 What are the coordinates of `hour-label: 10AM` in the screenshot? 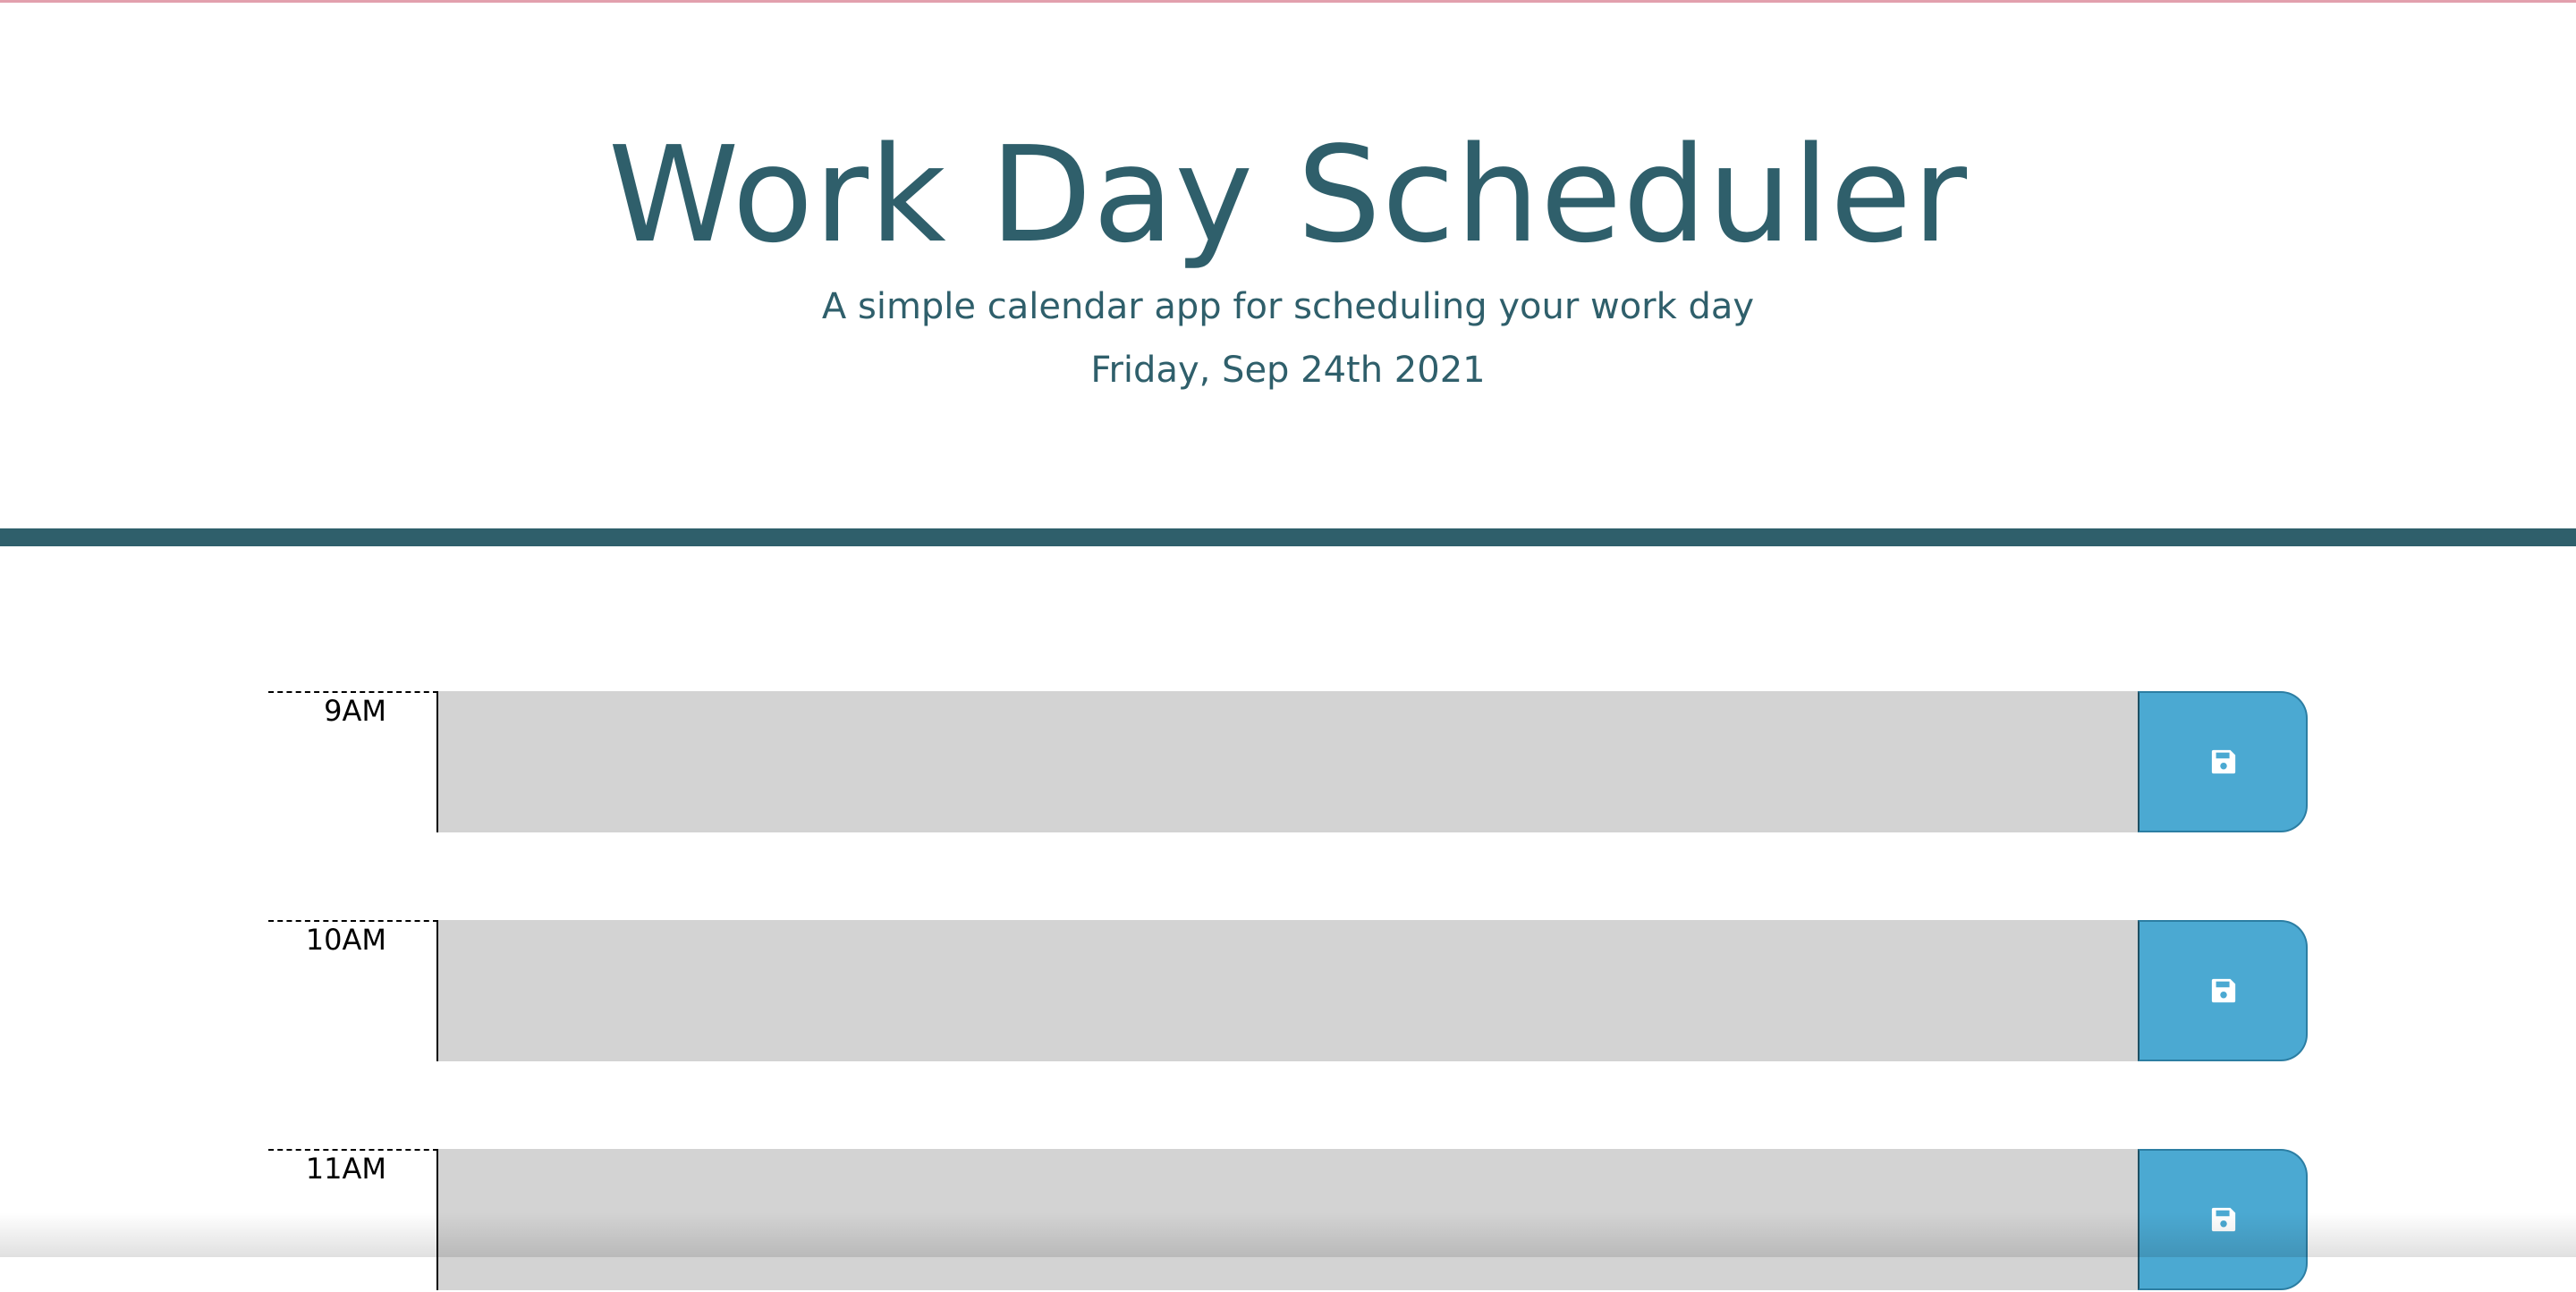 It's located at (353, 991).